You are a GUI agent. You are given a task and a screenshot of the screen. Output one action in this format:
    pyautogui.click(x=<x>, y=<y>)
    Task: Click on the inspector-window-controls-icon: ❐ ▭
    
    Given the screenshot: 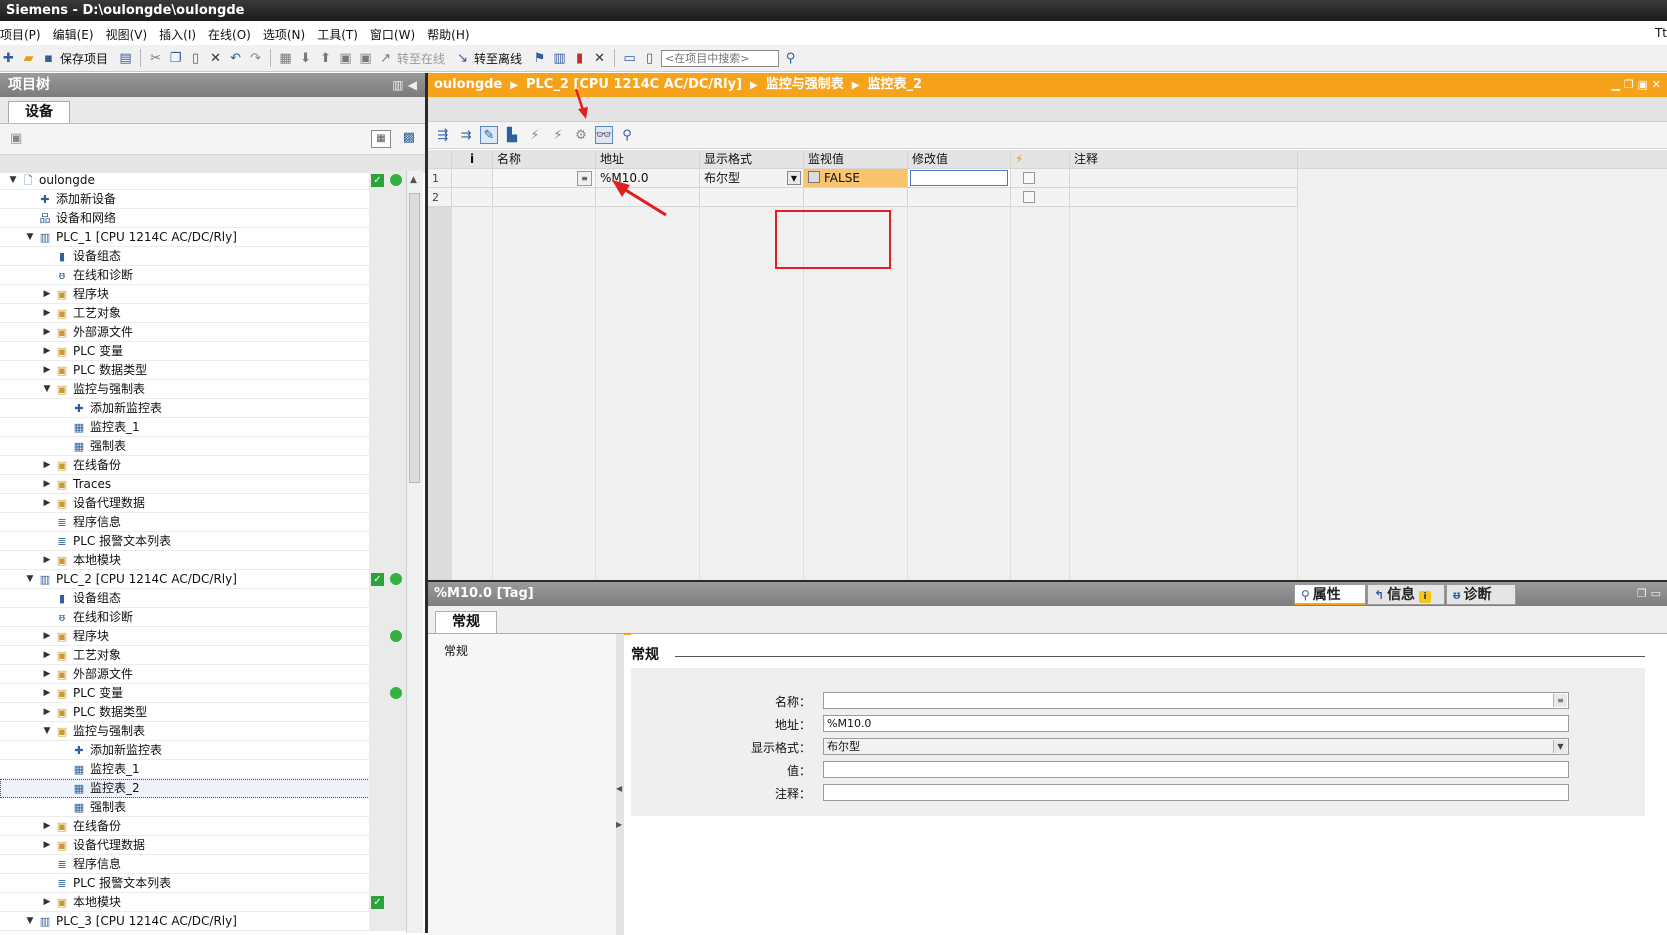 What is the action you would take?
    pyautogui.click(x=1649, y=594)
    